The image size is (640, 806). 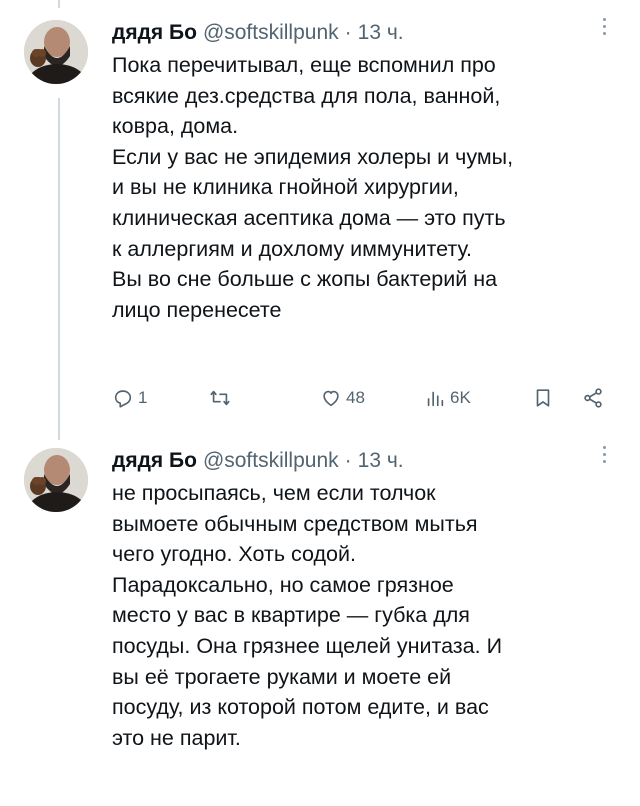 What do you see at coordinates (306, 95) in the screenshot?
I see `tweet-text-line: всякие дез.средства для пола, ванной,` at bounding box center [306, 95].